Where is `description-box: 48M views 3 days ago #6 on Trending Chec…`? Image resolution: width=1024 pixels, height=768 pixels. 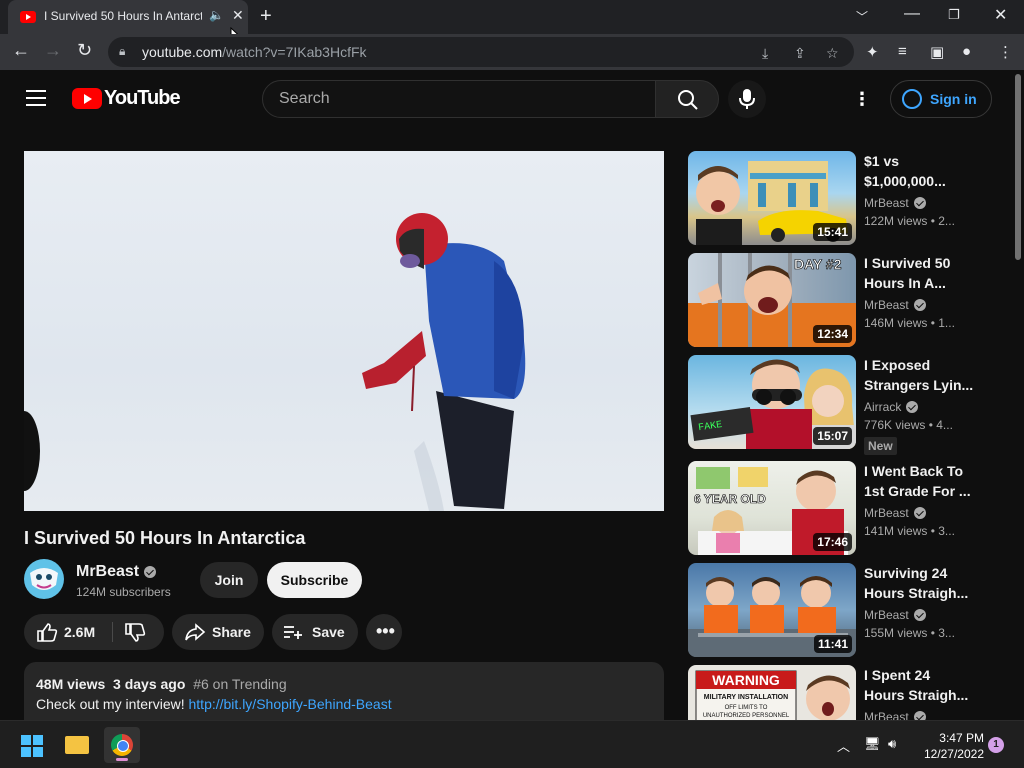
description-box: 48M views 3 days ago #6 on Trending Chec… is located at coordinates (344, 691).